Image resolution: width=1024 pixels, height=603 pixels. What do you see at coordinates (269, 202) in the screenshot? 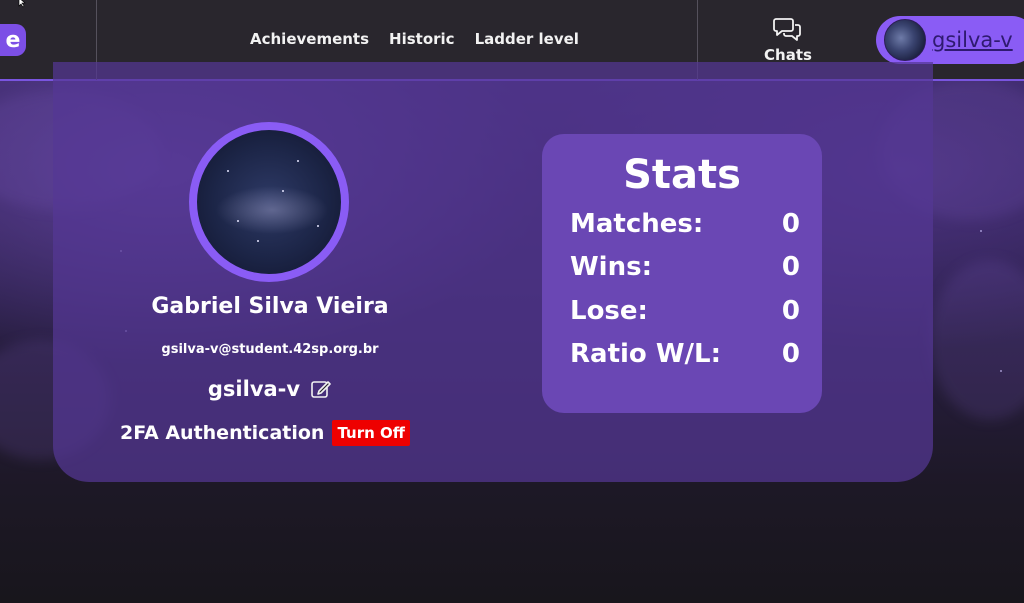
I see `profile-avatar` at bounding box center [269, 202].